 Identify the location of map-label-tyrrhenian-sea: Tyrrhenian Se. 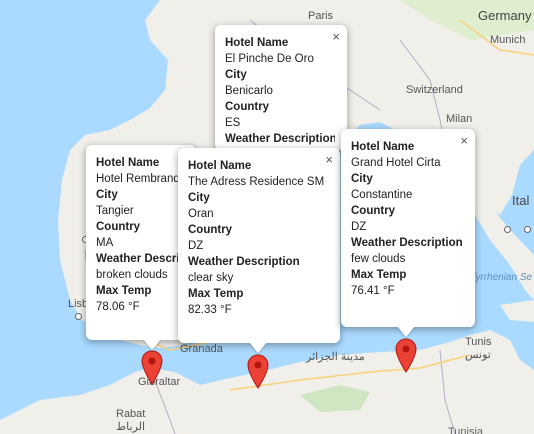
(501, 277).